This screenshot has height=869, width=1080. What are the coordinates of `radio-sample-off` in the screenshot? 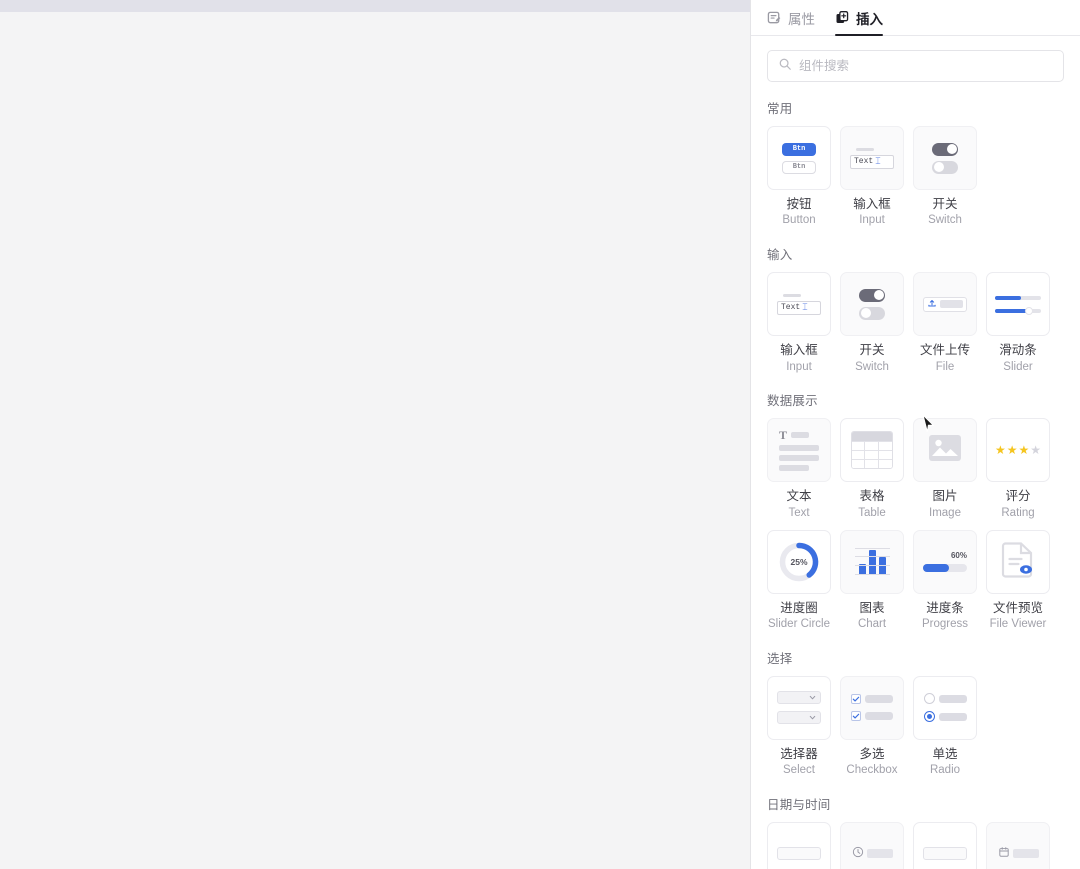 It's located at (945, 699).